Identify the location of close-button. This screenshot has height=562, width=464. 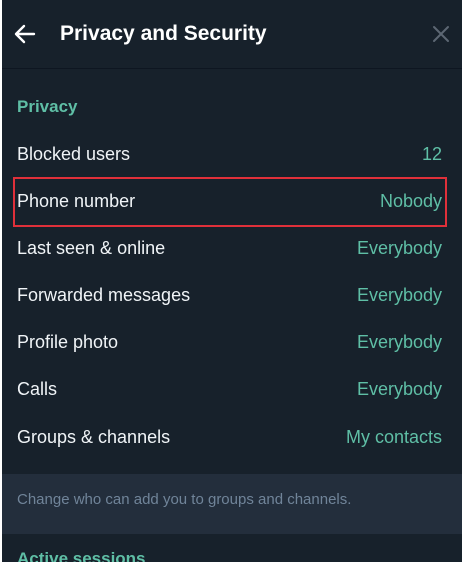
(441, 34).